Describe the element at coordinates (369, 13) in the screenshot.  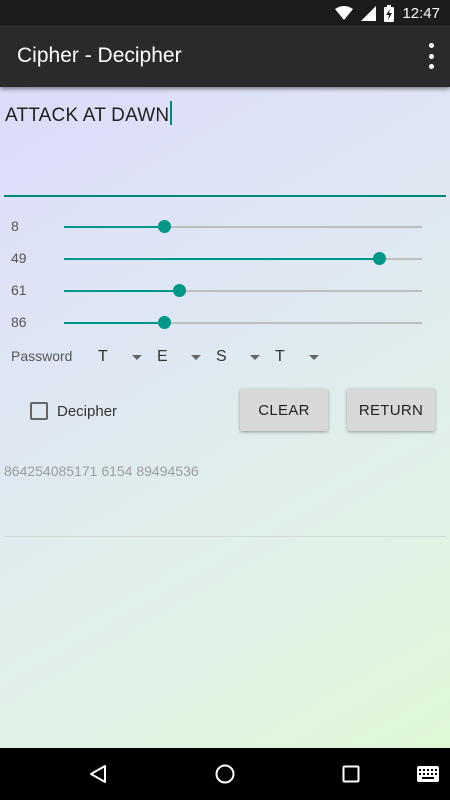
I see `signal-icon` at that location.